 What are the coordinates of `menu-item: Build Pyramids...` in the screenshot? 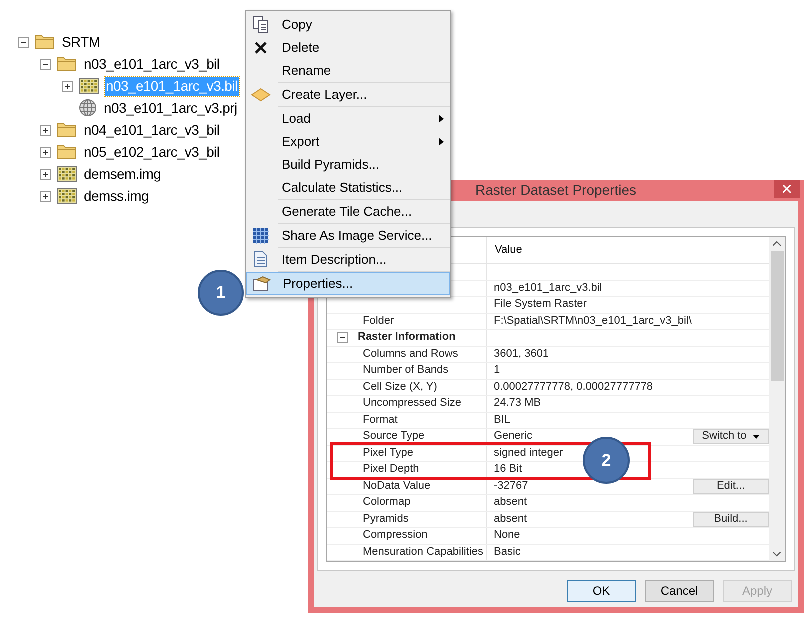 It's located at (348, 164).